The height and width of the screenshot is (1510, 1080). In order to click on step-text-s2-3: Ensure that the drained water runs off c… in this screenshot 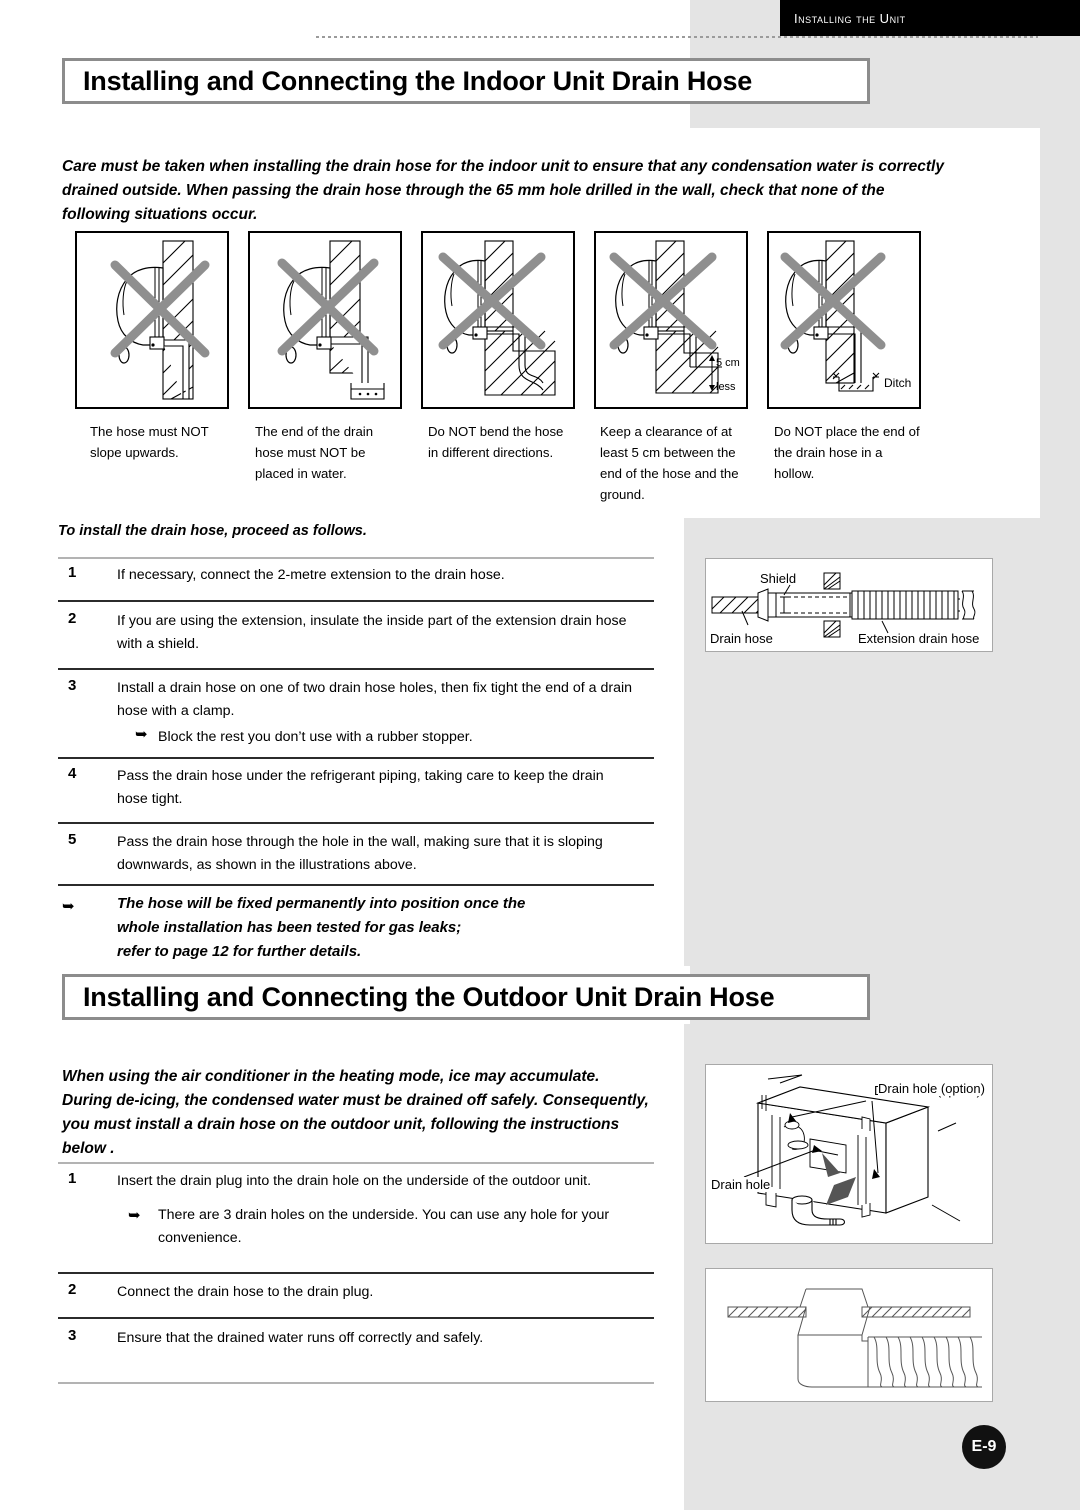, I will do `click(300, 1338)`.